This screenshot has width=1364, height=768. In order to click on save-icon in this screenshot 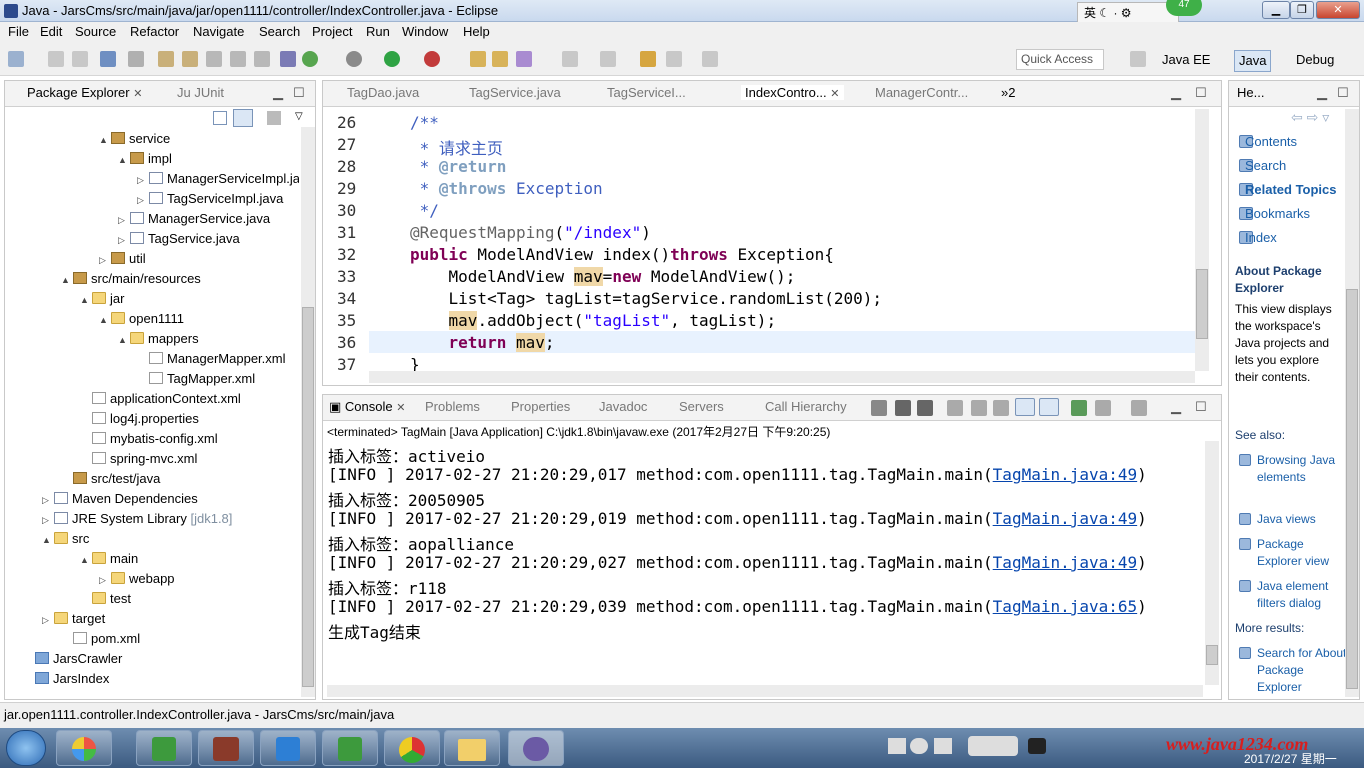, I will do `click(56, 59)`.